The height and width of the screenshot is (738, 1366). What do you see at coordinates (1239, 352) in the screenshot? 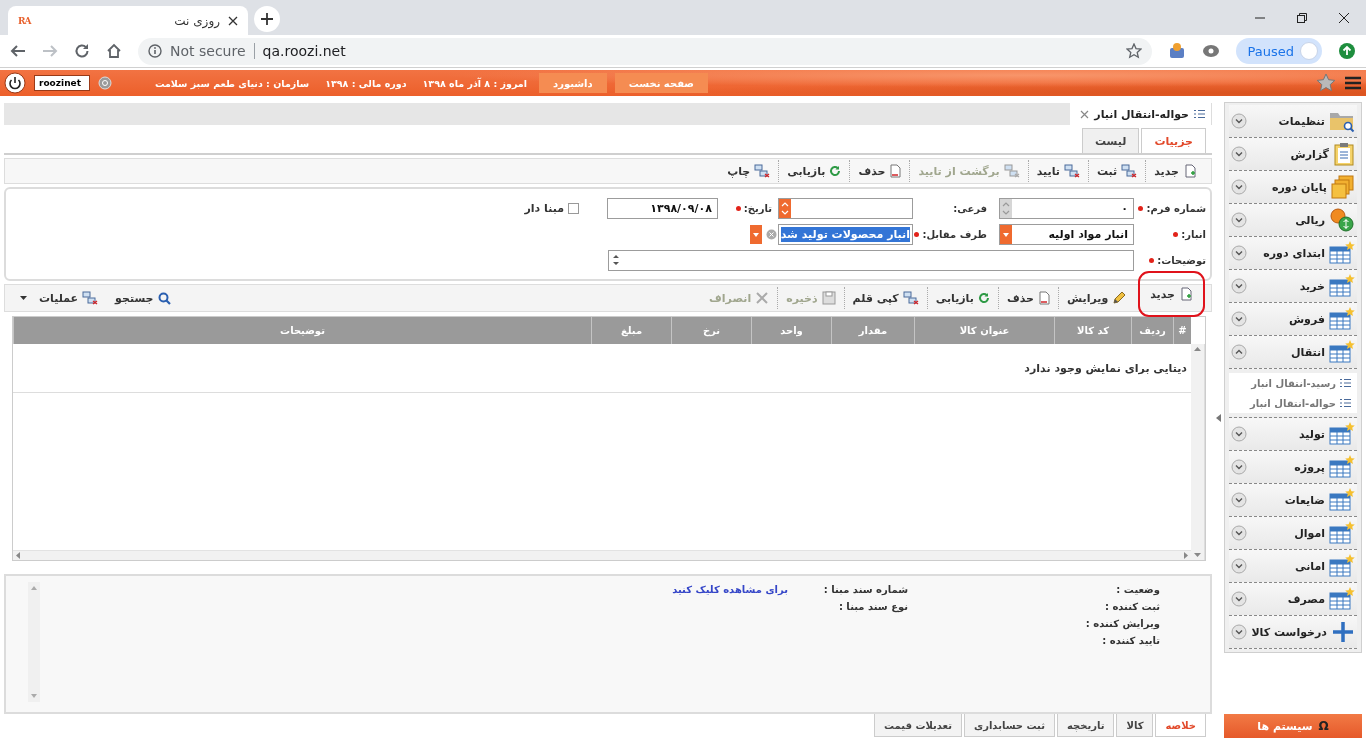
I see `chevron-up-icon` at bounding box center [1239, 352].